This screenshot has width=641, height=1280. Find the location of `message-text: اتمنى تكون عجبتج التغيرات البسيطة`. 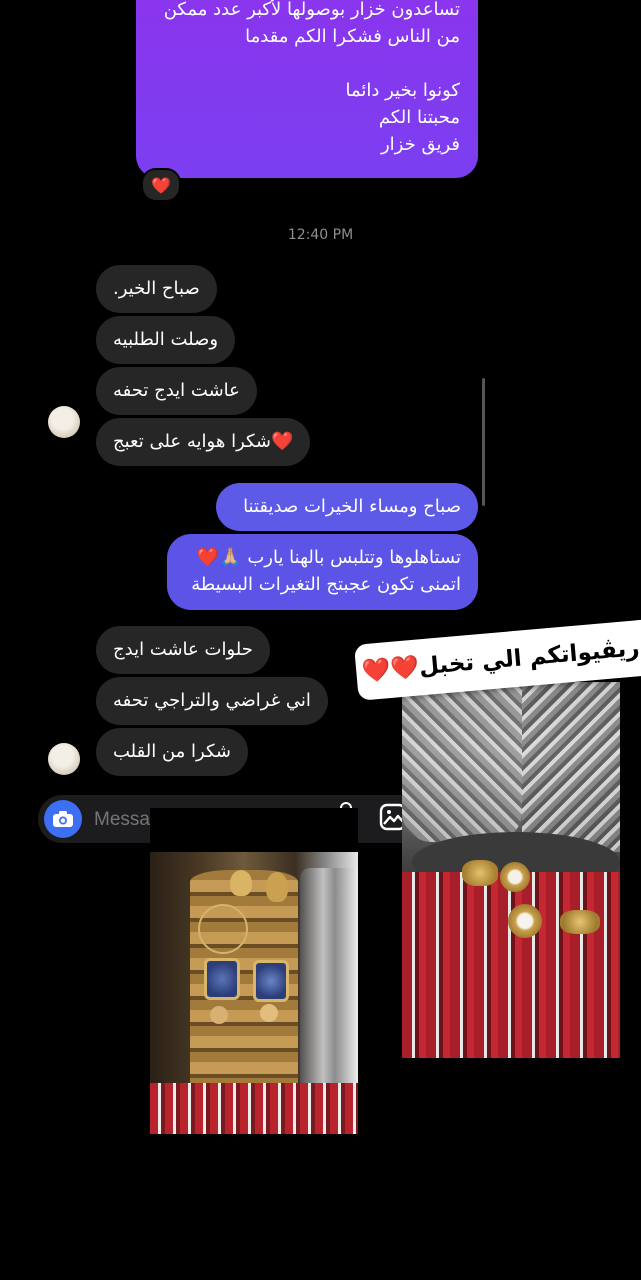

message-text: اتمنى تكون عجبتج التغيرات البسيطة is located at coordinates (326, 584).